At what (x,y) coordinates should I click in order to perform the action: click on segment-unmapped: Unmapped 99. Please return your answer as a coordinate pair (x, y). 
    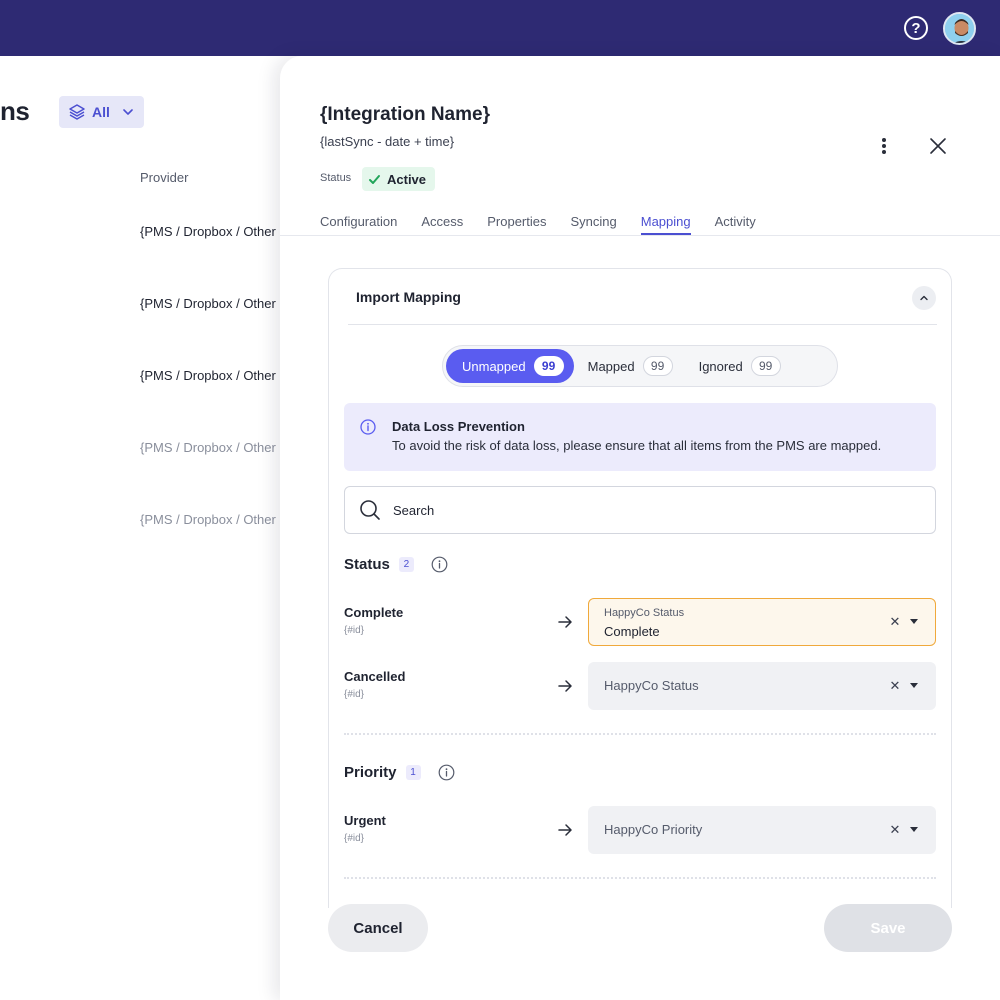
    Looking at the image, I should click on (510, 366).